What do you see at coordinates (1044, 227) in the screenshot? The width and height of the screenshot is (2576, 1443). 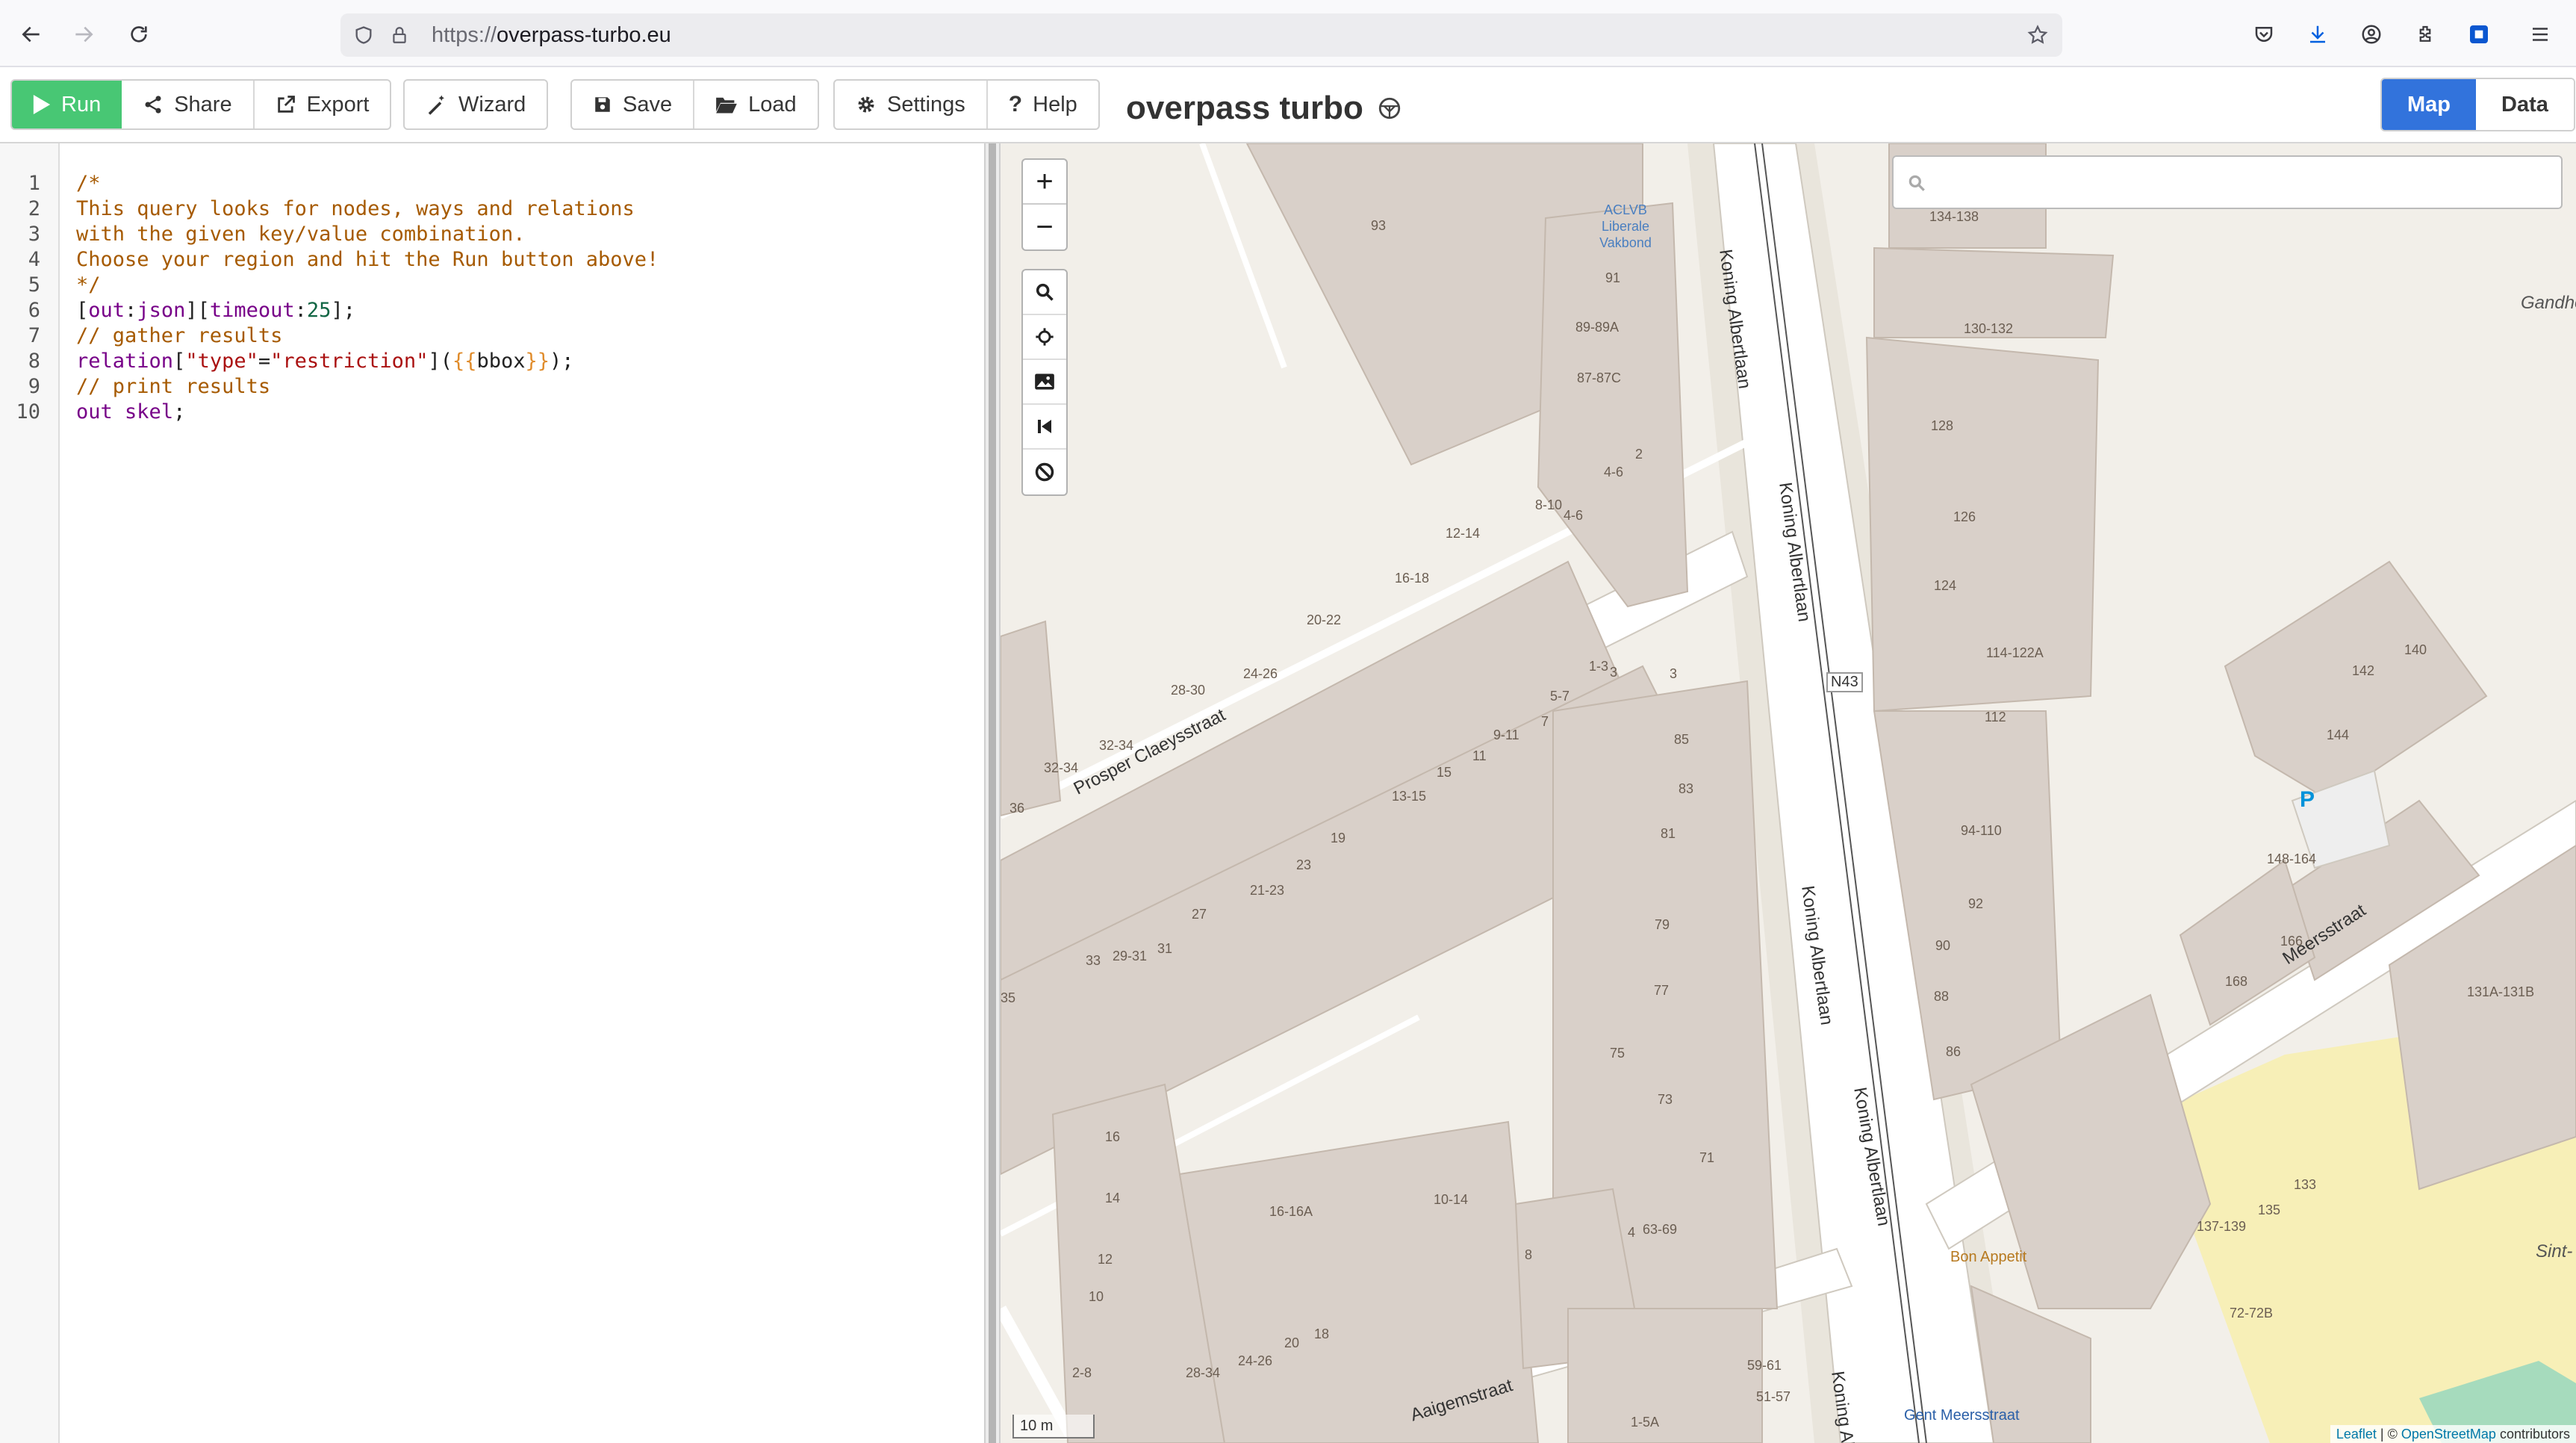 I see `zoom-out-button: −` at bounding box center [1044, 227].